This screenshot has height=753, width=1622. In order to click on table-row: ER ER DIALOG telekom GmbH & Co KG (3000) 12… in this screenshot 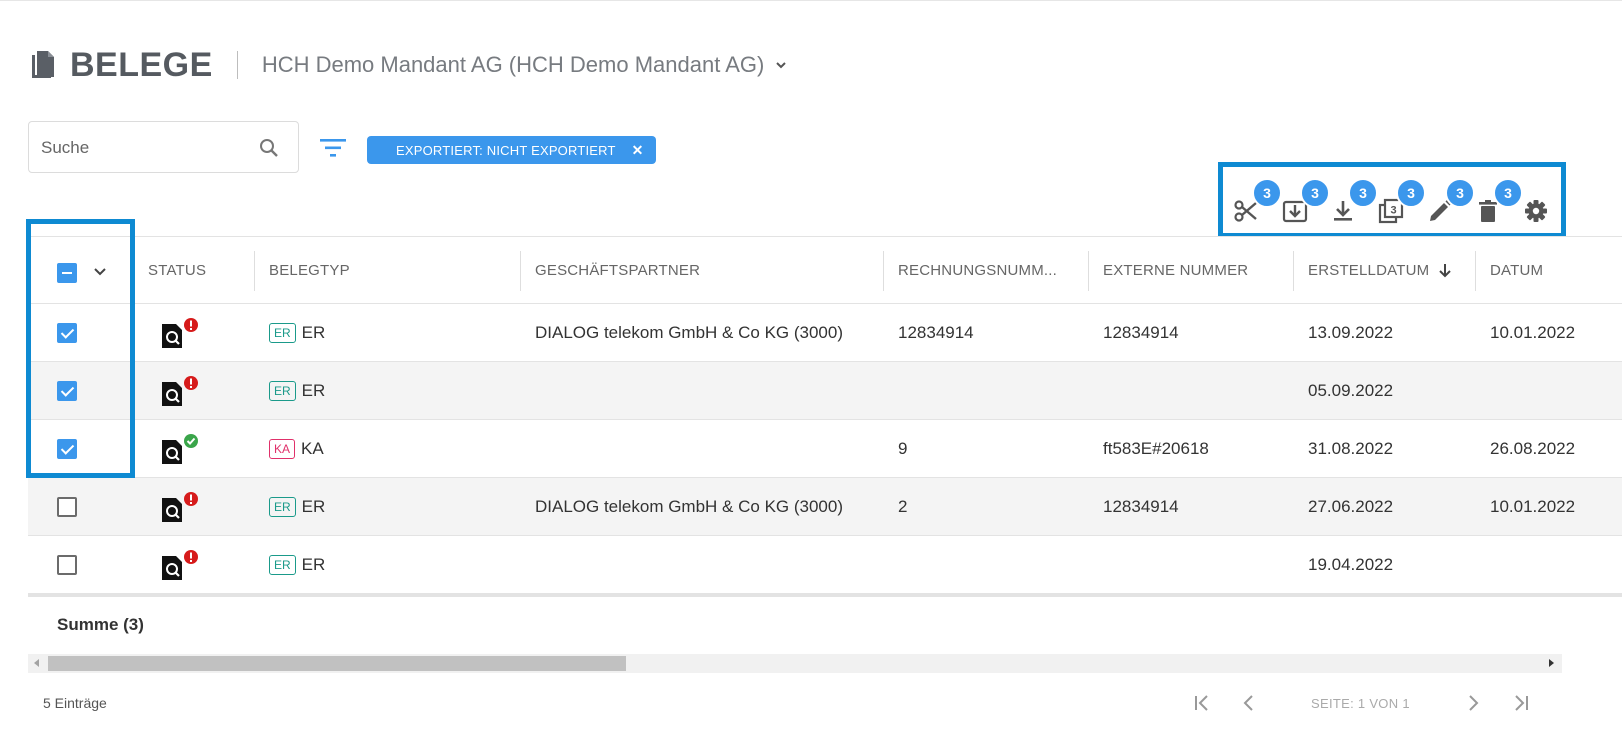, I will do `click(825, 333)`.